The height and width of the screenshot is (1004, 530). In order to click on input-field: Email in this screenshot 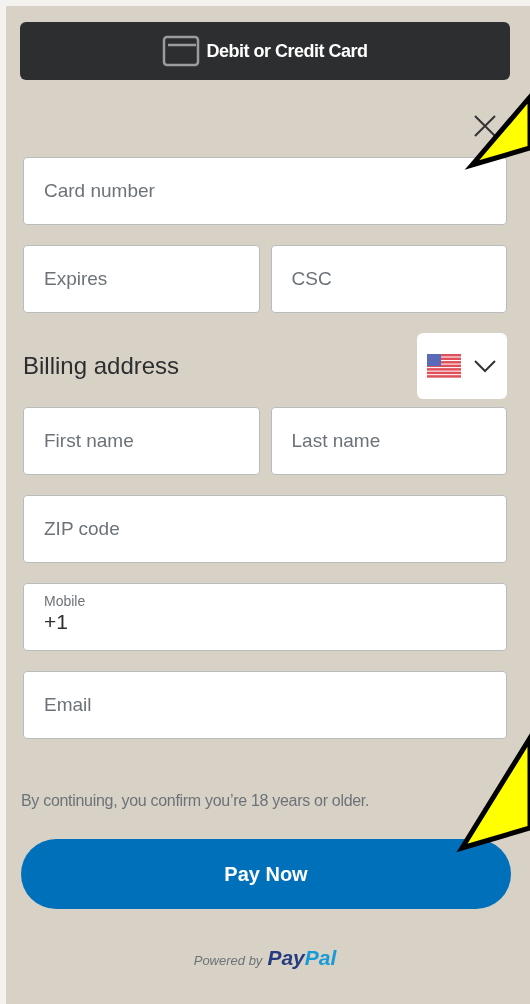, I will do `click(265, 705)`.